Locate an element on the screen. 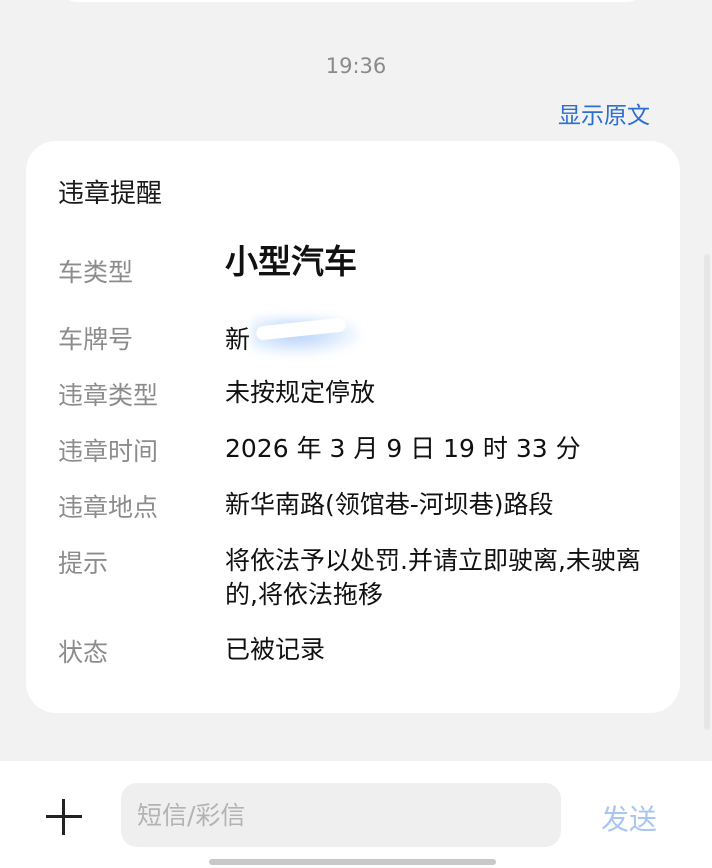  scrollbar is located at coordinates (707, 492).